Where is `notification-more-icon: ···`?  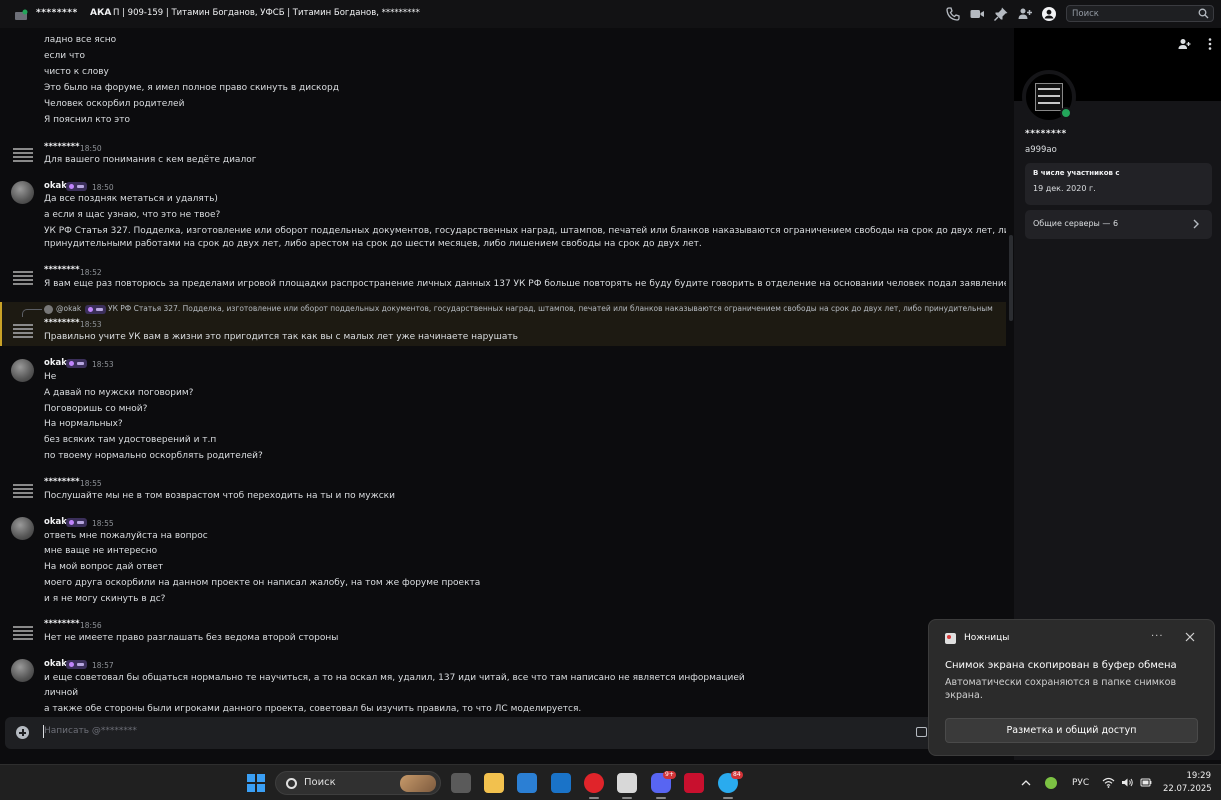
notification-more-icon: ··· is located at coordinates (1157, 636).